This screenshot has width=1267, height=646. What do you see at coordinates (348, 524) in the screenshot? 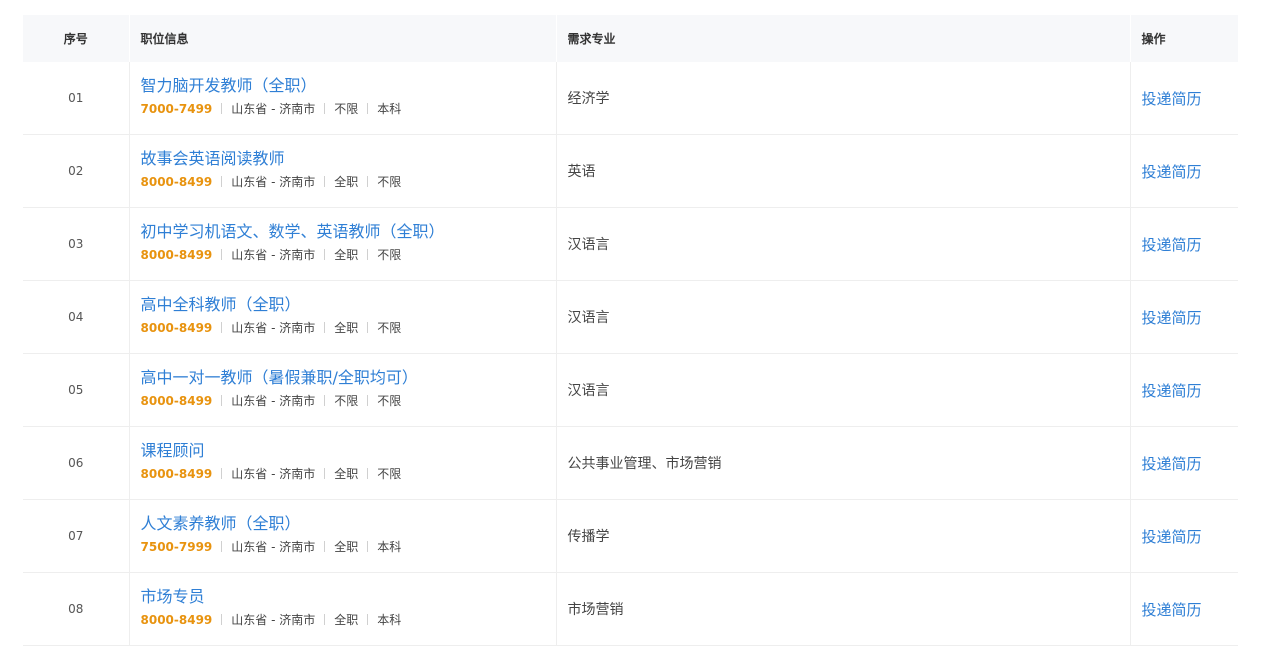
I see `job-title-link: 人文素养教师（全职）` at bounding box center [348, 524].